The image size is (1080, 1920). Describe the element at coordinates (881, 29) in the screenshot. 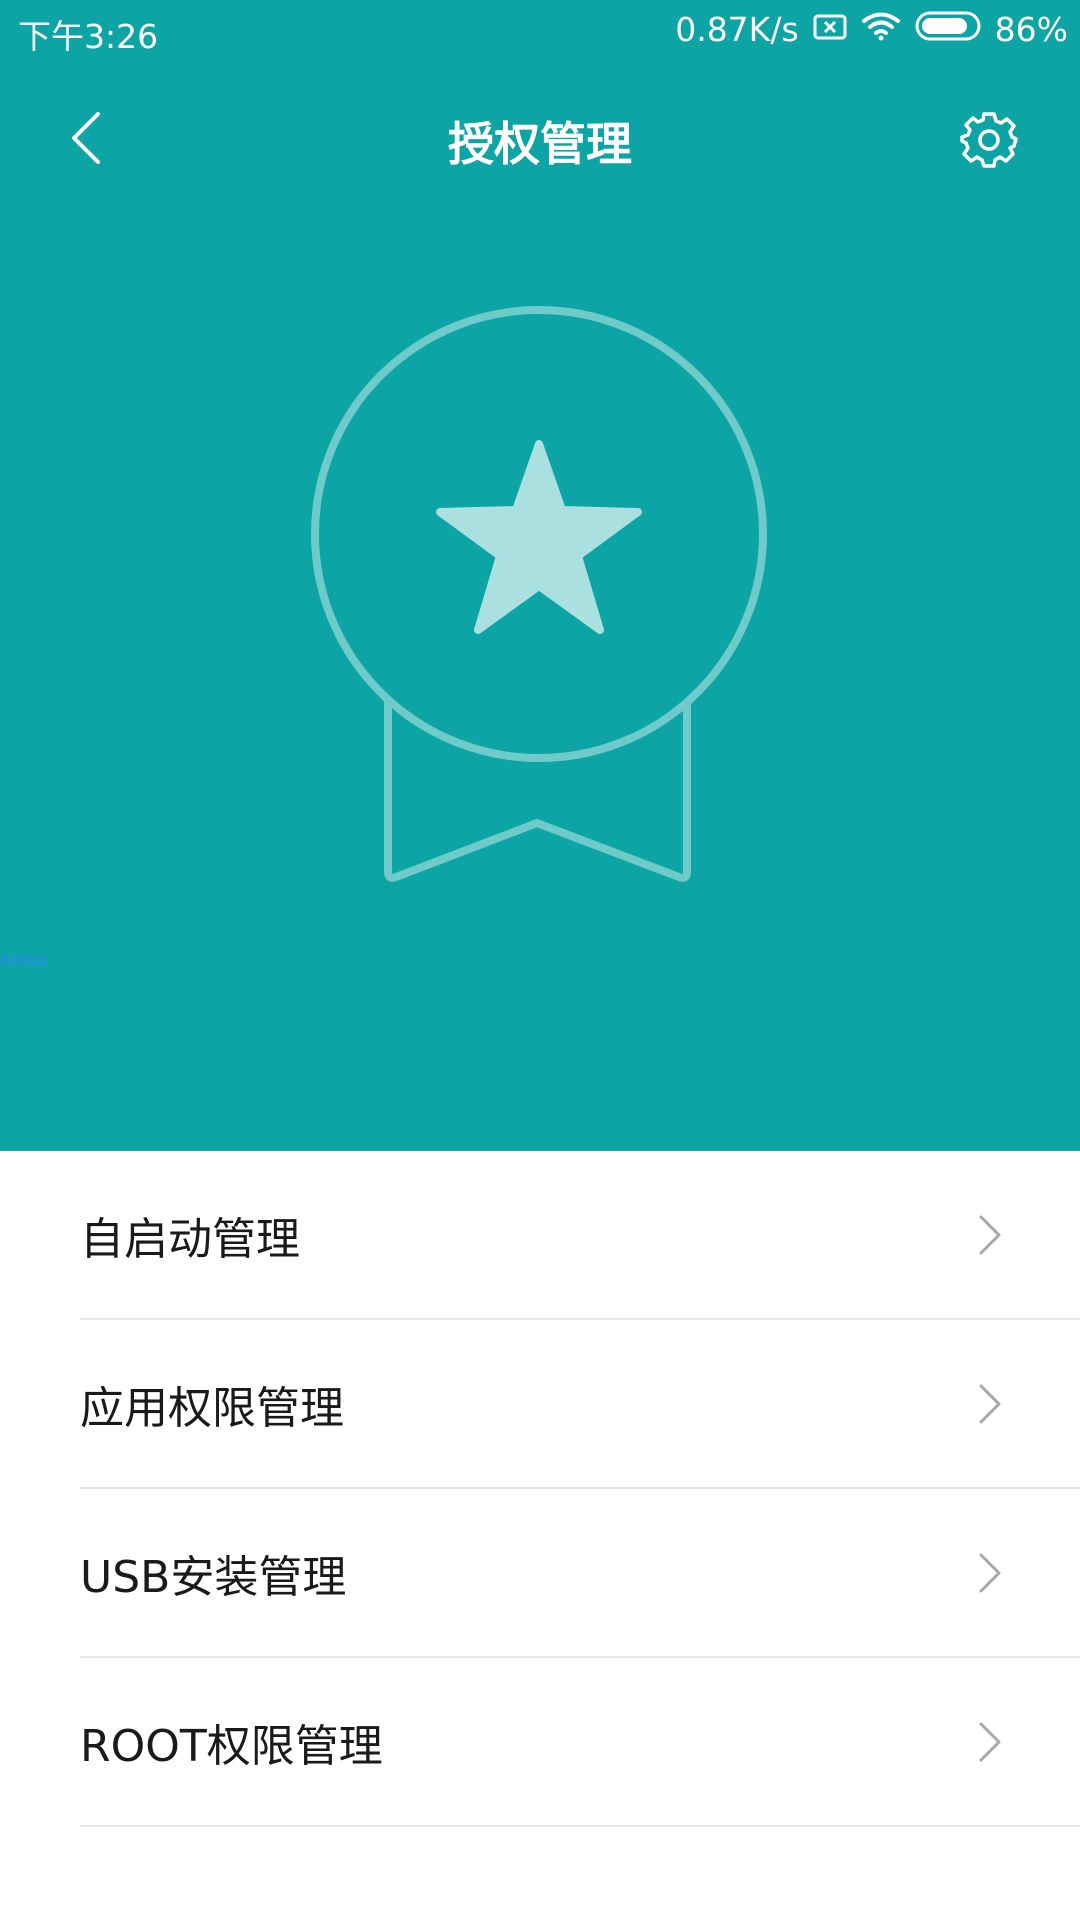

I see `wifi-icon` at that location.